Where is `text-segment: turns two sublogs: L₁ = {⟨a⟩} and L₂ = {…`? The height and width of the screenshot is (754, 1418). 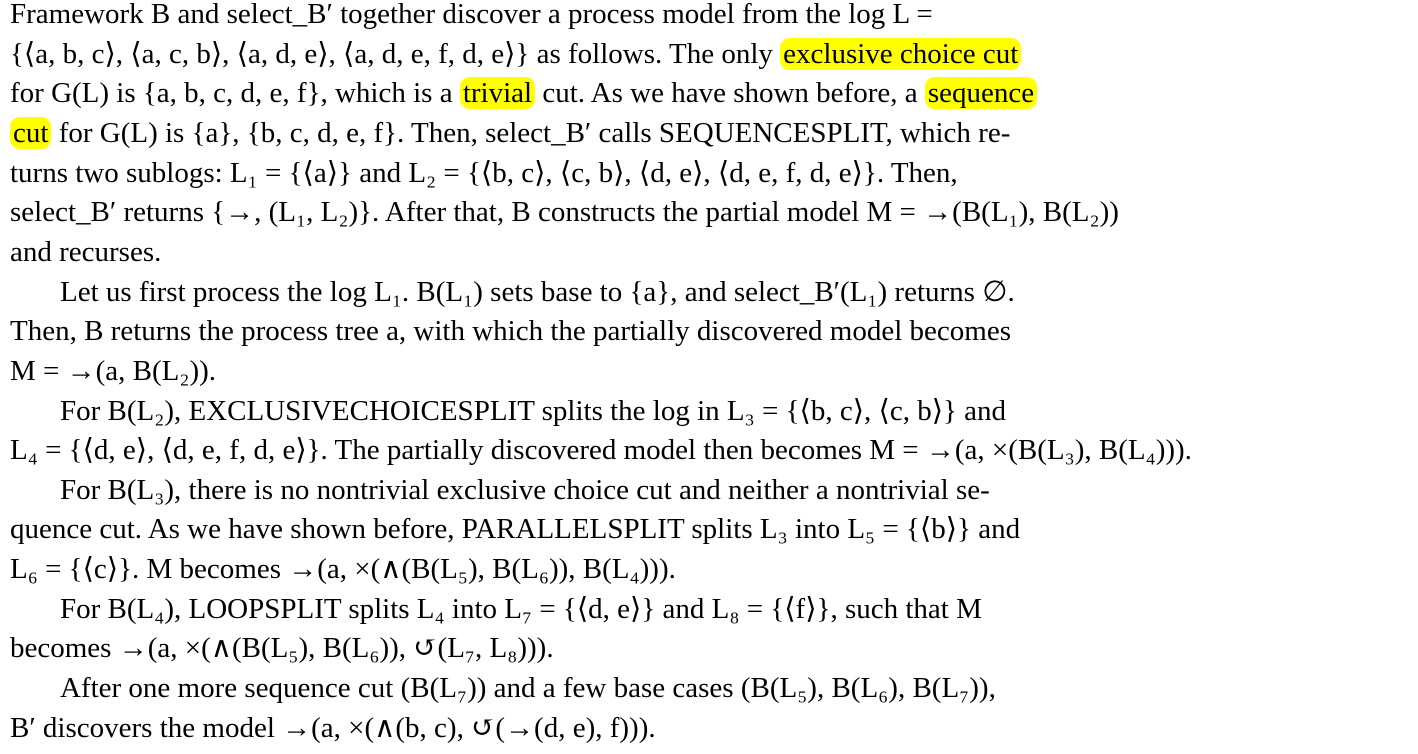
text-segment: turns two sublogs: L₁ = {⟨a⟩} and L₂ = {… is located at coordinates (484, 172).